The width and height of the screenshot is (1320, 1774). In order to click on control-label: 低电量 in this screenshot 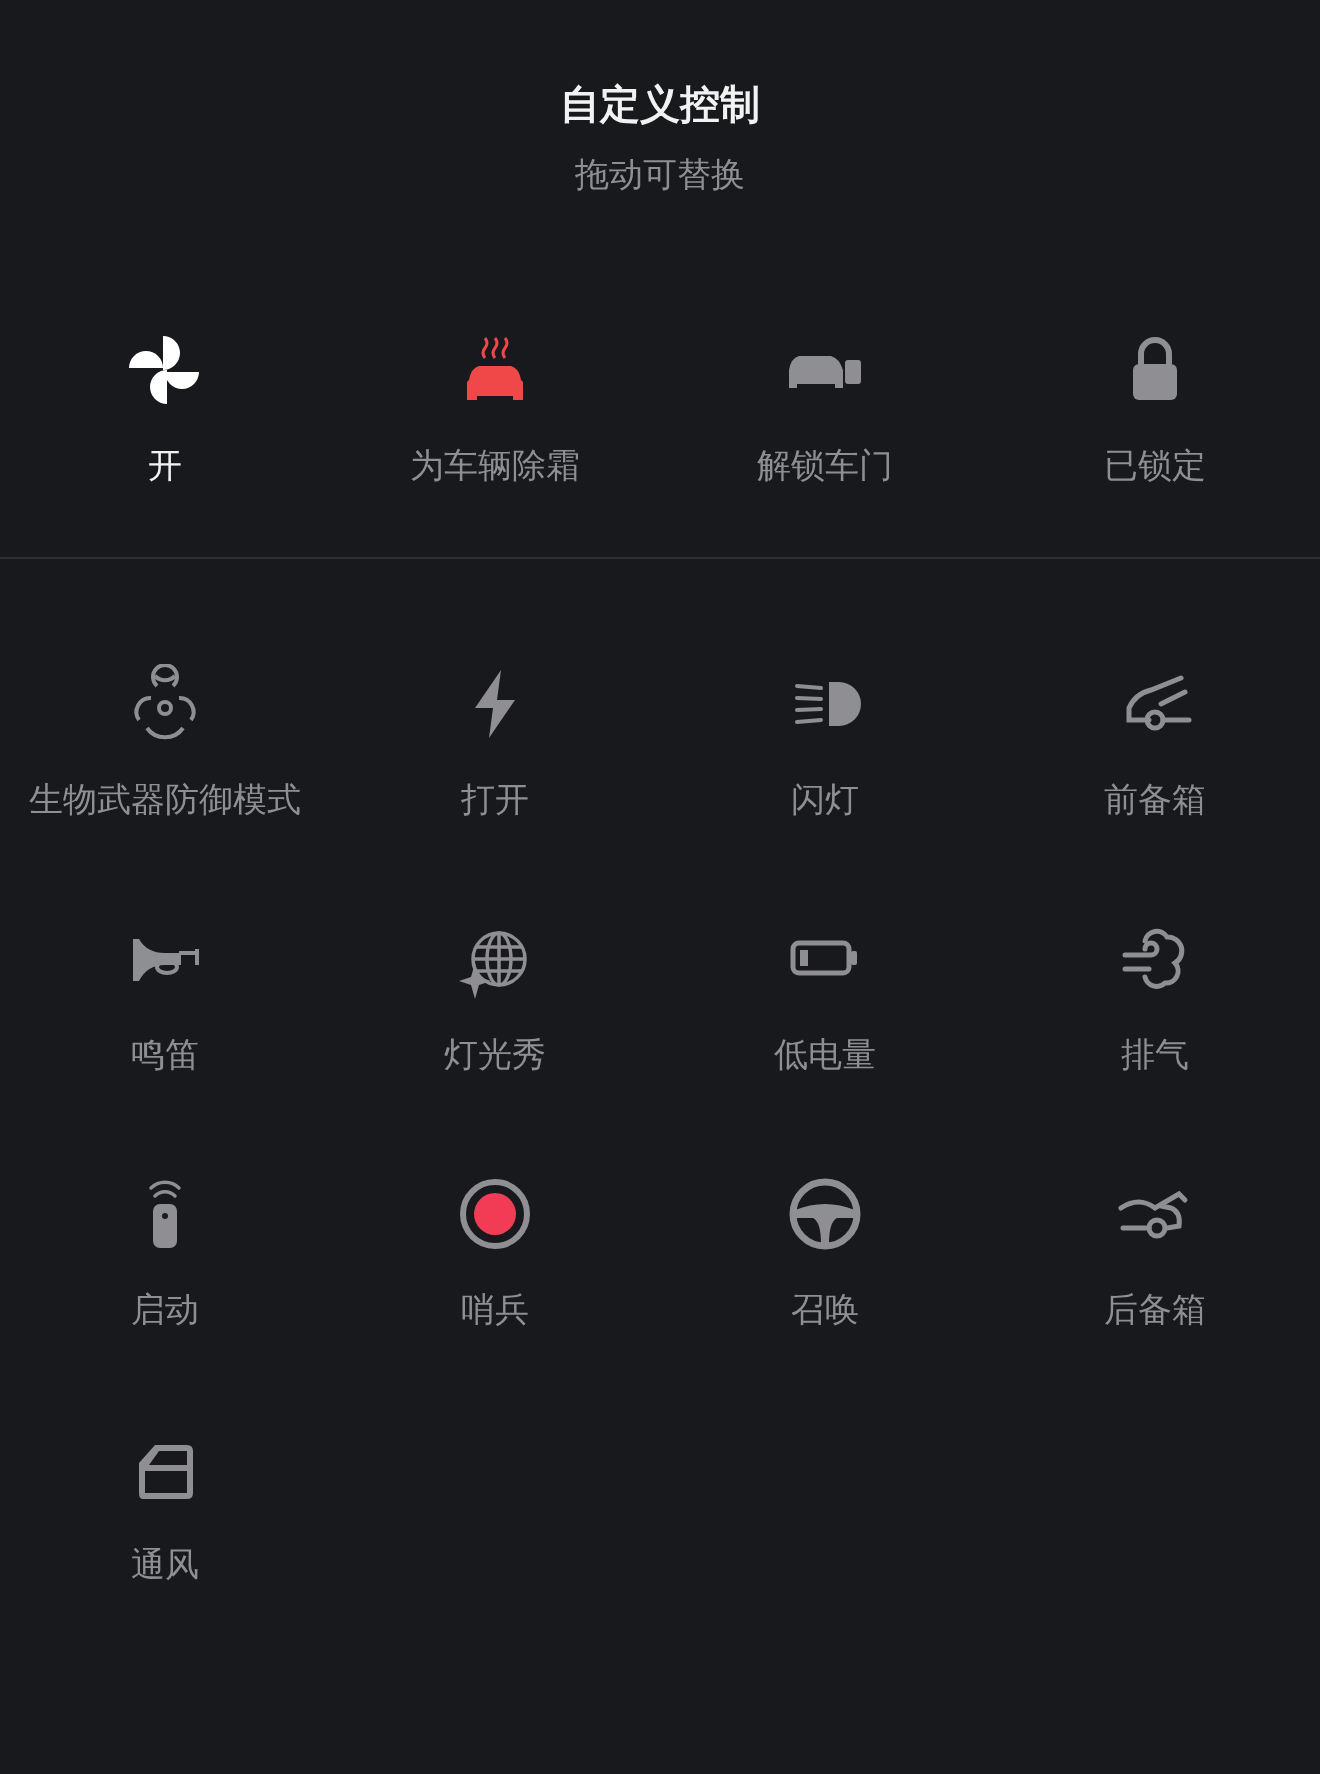, I will do `click(825, 1054)`.